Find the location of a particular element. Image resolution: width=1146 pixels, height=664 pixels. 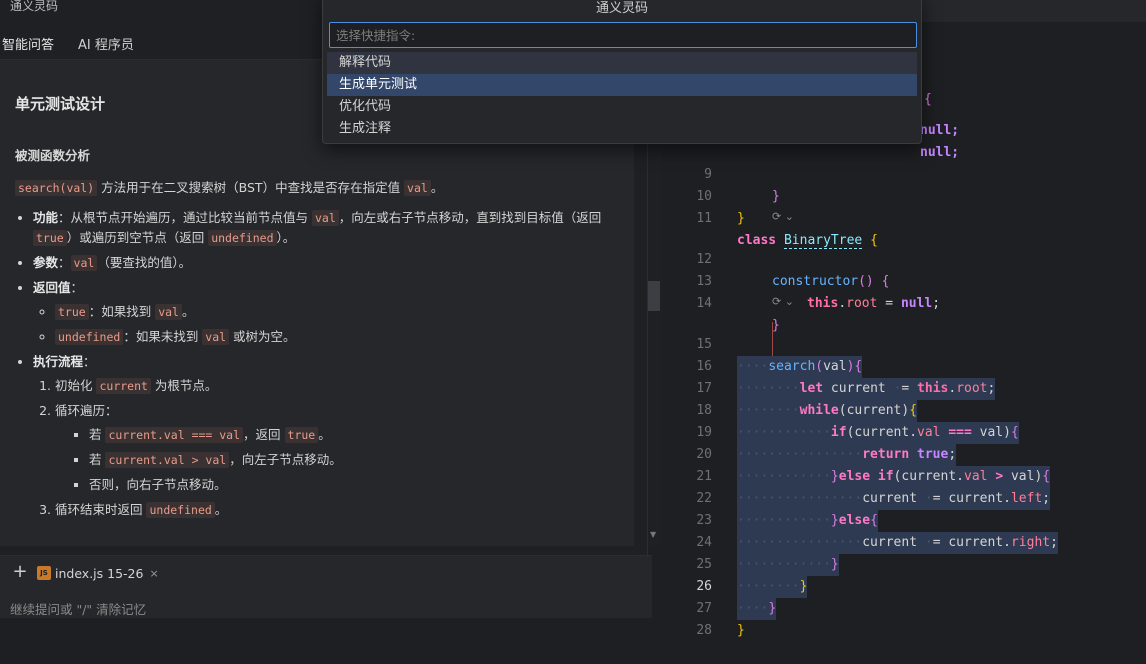

scroll-down-icon: ▼ is located at coordinates (653, 534).